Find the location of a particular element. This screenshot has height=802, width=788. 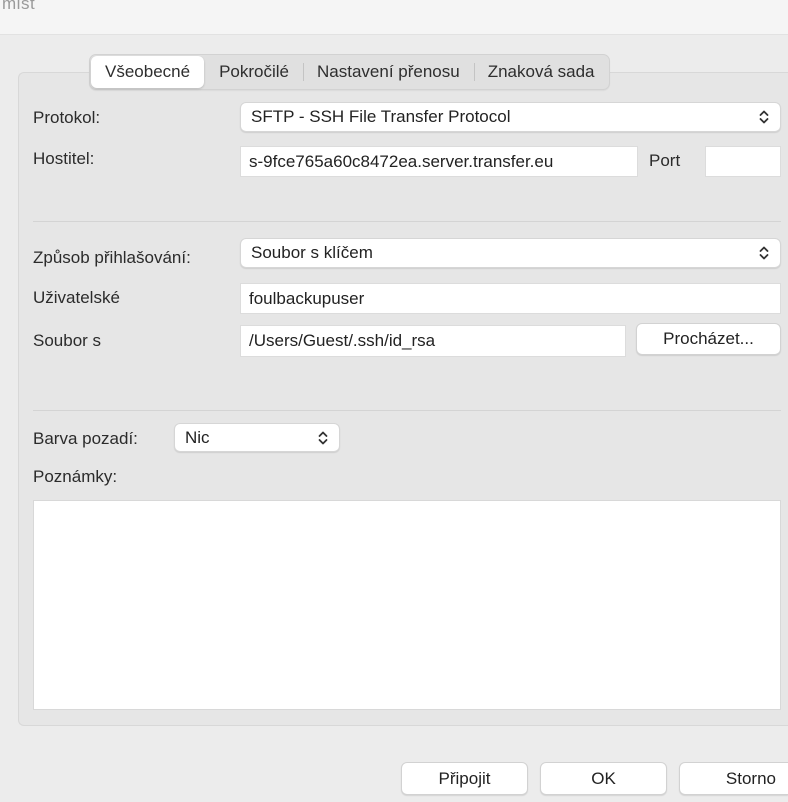

keyfile-label: Soubor s is located at coordinates (67, 340).